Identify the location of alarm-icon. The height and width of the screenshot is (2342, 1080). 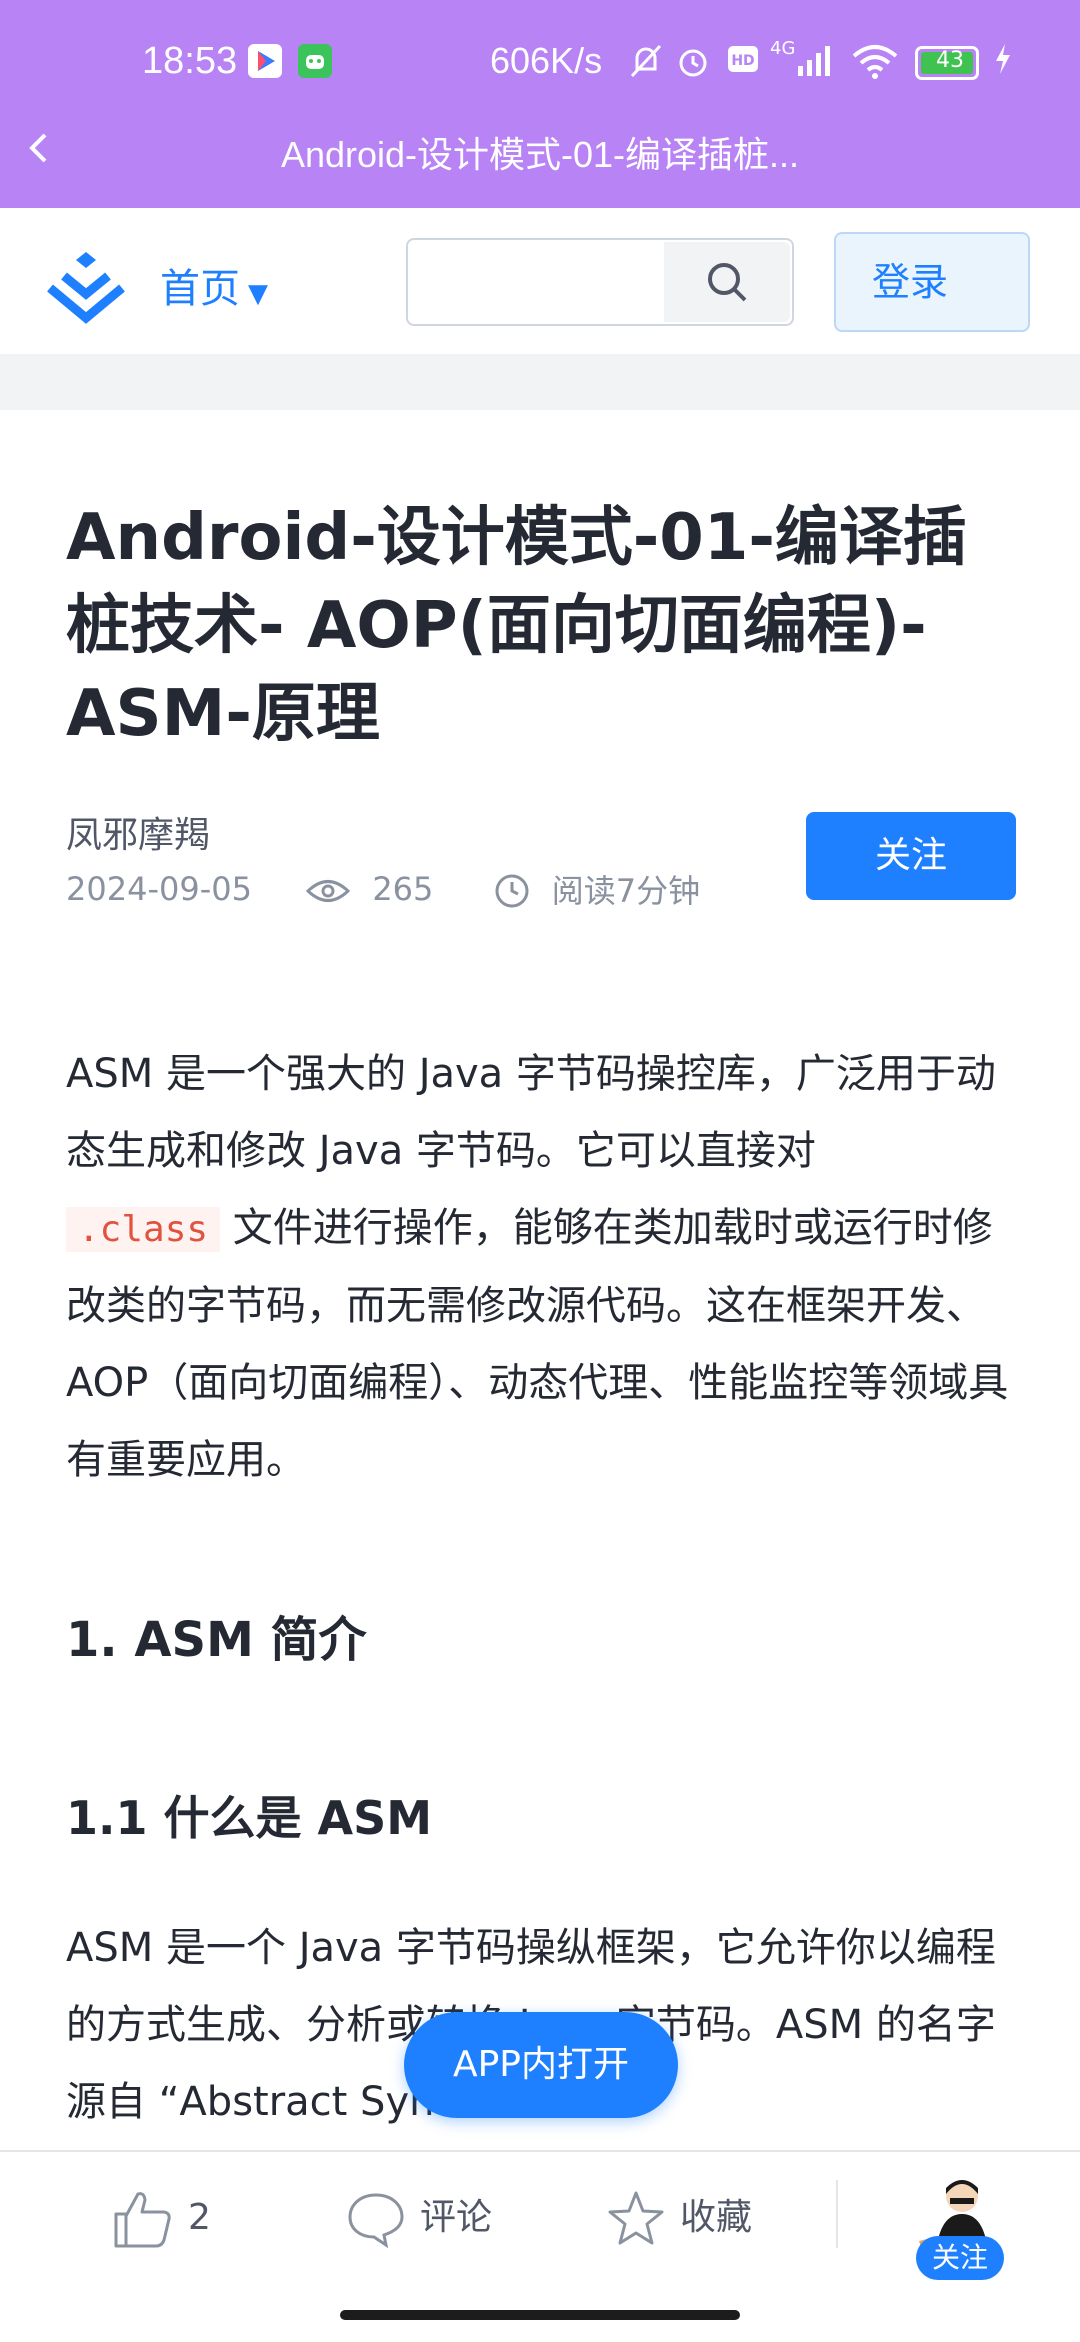
(693, 65).